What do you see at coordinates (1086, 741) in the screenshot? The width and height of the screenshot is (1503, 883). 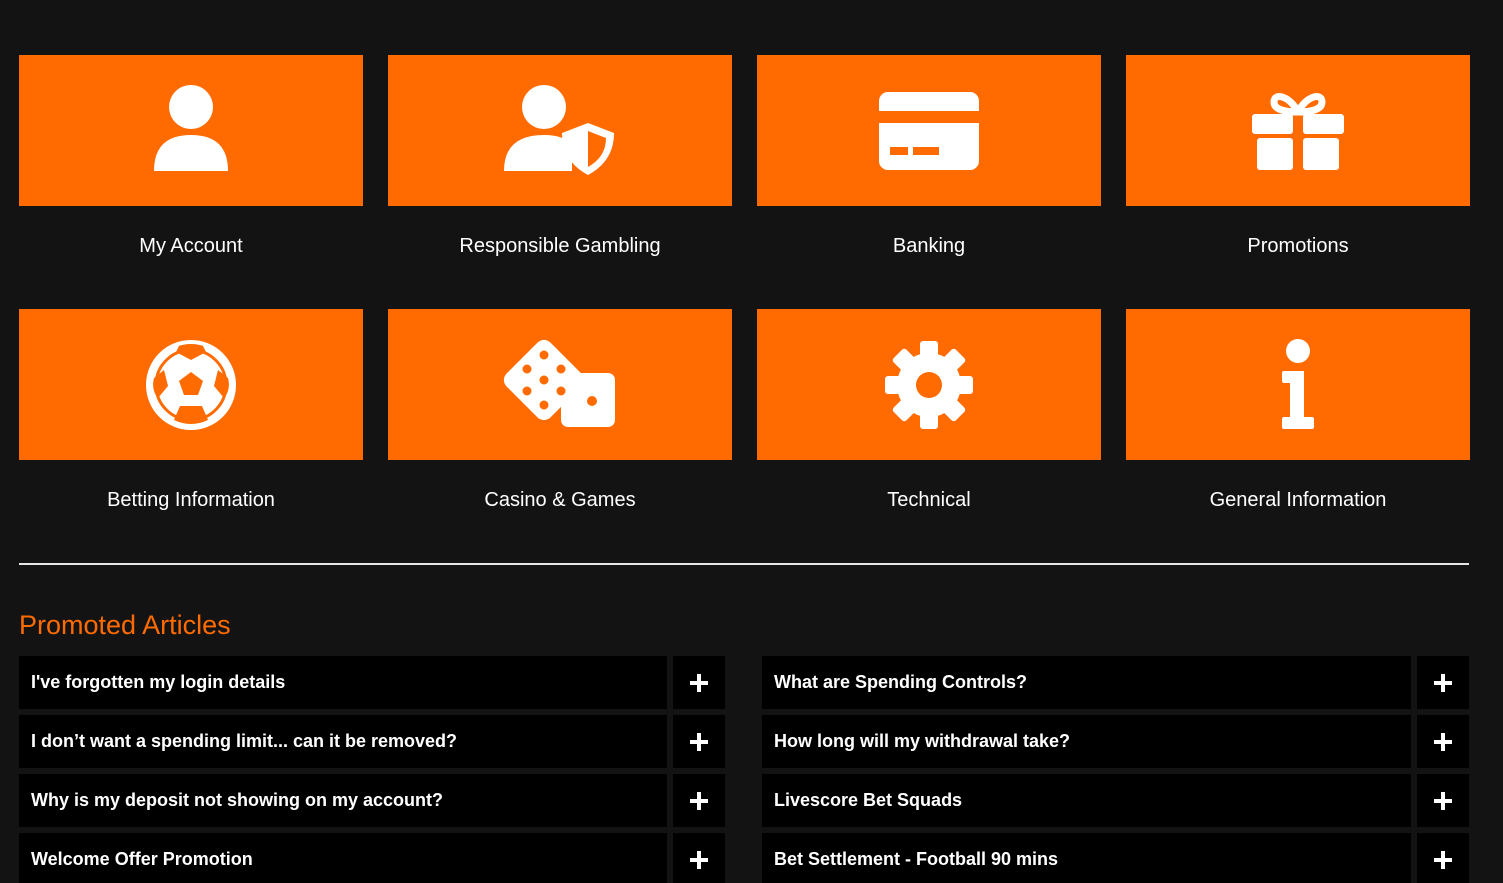 I see `article-title: How long will my withdrawal take?` at bounding box center [1086, 741].